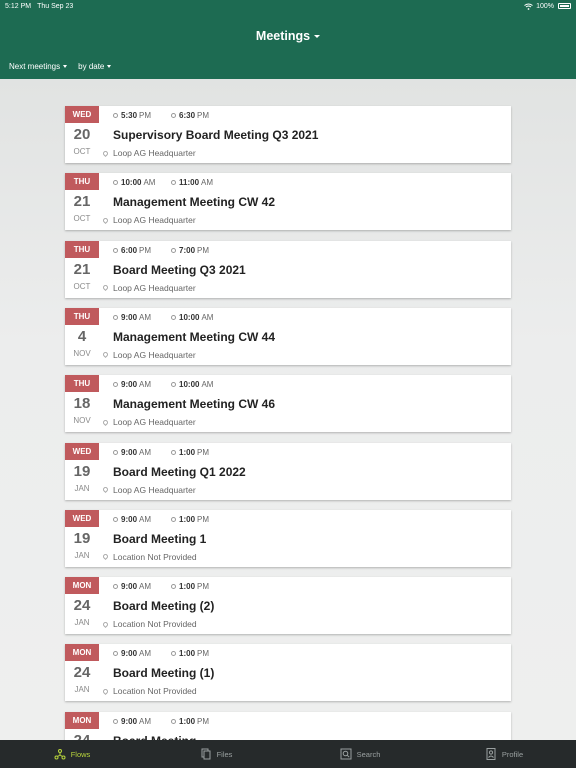 This screenshot has width=576, height=768. Describe the element at coordinates (179, 269) in the screenshot. I see `meeting-title: Board Meeting Q3 2021` at that location.